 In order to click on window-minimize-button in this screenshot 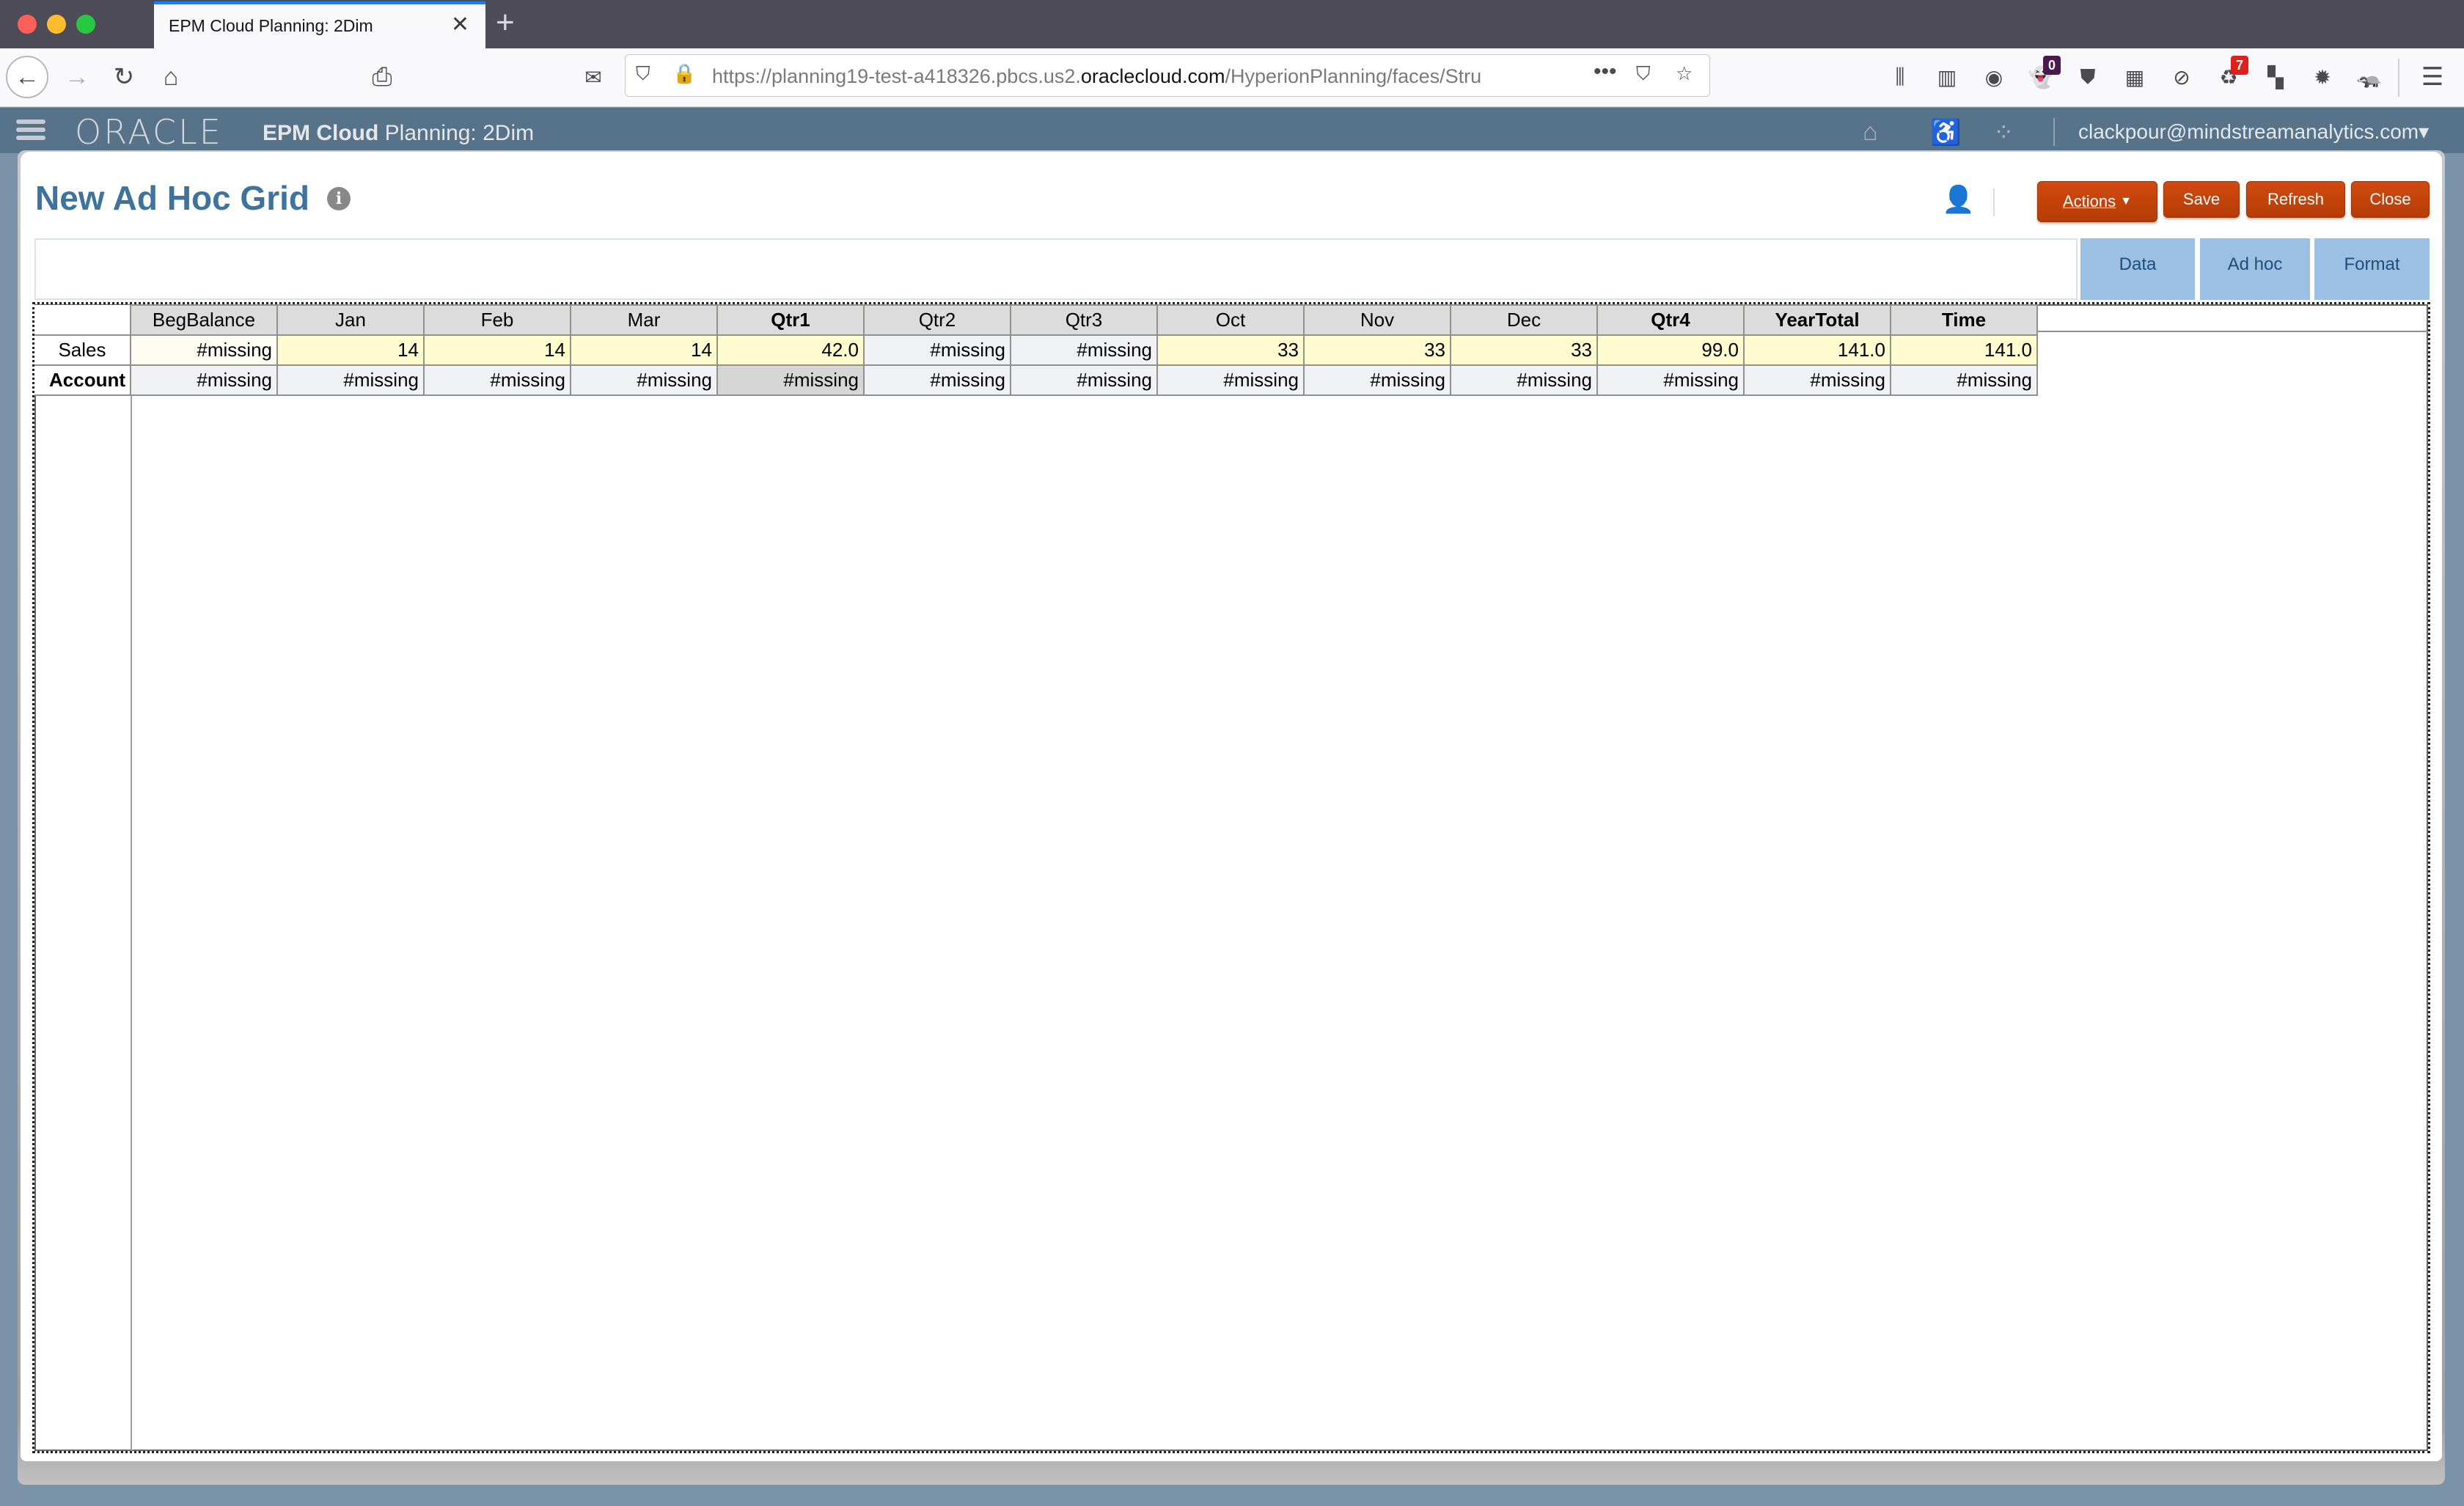, I will do `click(56, 24)`.